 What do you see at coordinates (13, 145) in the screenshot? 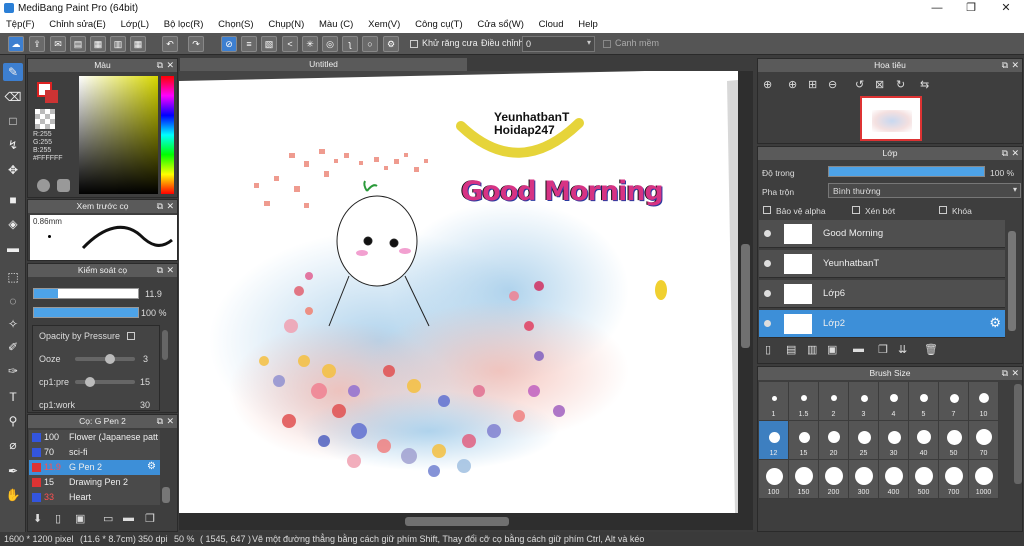
I see `curve-tool-icon: ↯` at bounding box center [13, 145].